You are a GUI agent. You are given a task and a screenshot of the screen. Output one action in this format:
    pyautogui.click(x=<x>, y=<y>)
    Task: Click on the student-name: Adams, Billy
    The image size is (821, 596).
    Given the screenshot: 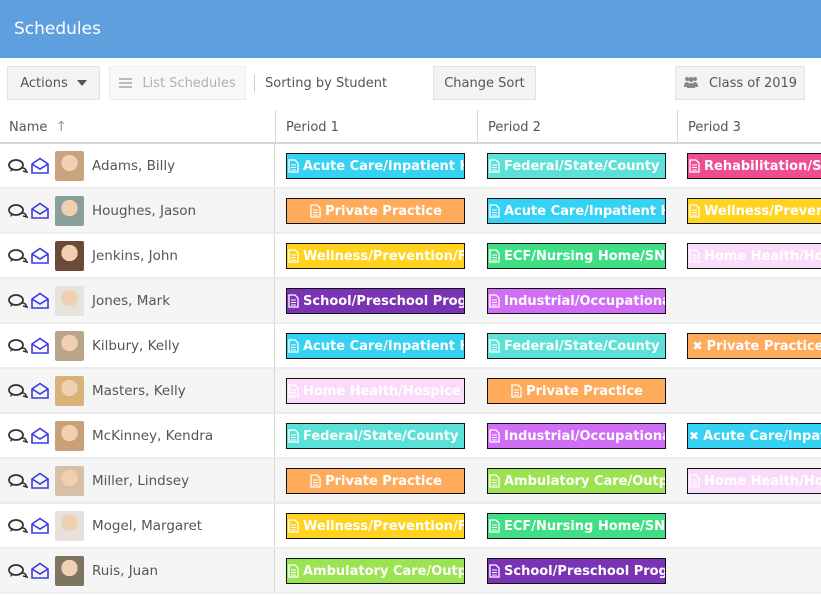 What is the action you would take?
    pyautogui.click(x=133, y=166)
    